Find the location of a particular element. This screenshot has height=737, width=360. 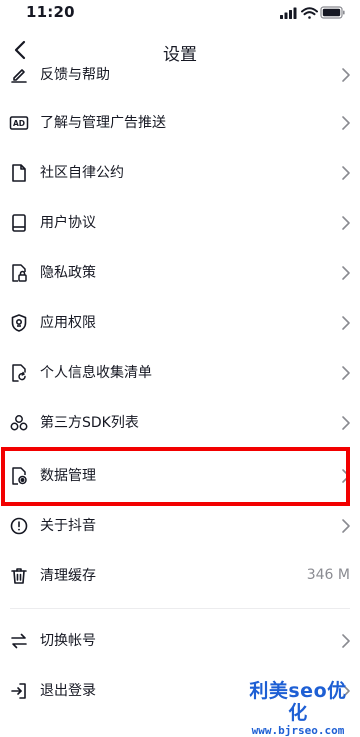

settings-item-user-agreement: 用户协议 is located at coordinates (180, 223).